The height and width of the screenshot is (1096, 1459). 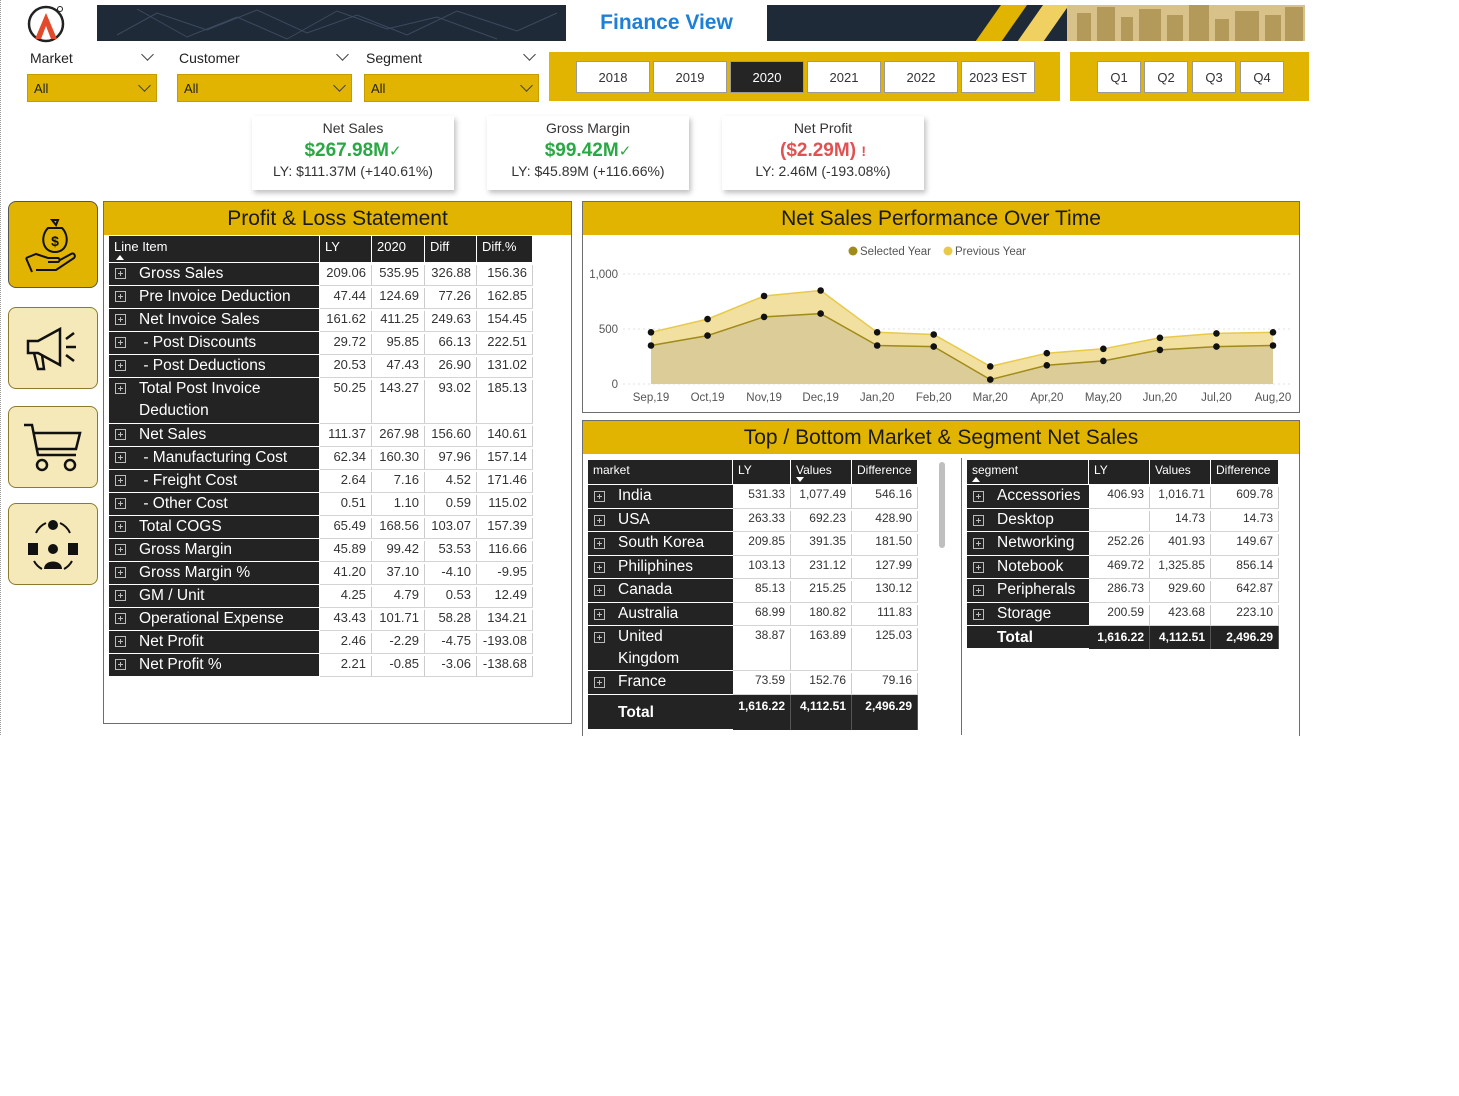 I want to click on year-button-2023-est: 2023 EST, so click(x=998, y=77).